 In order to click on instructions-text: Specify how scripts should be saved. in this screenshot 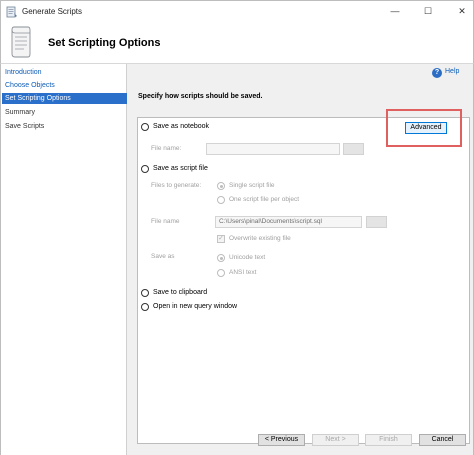, I will do `click(200, 96)`.